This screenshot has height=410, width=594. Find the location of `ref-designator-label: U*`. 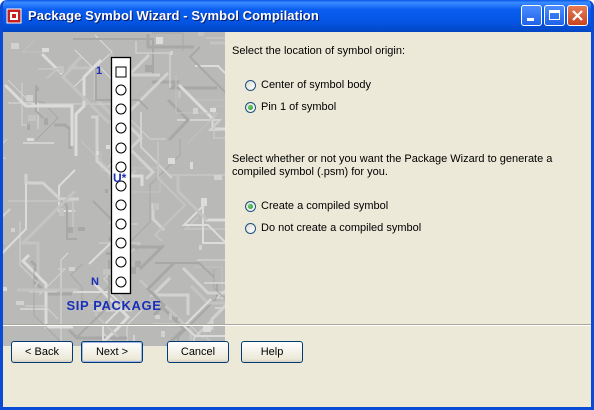

ref-designator-label: U* is located at coordinates (120, 178).